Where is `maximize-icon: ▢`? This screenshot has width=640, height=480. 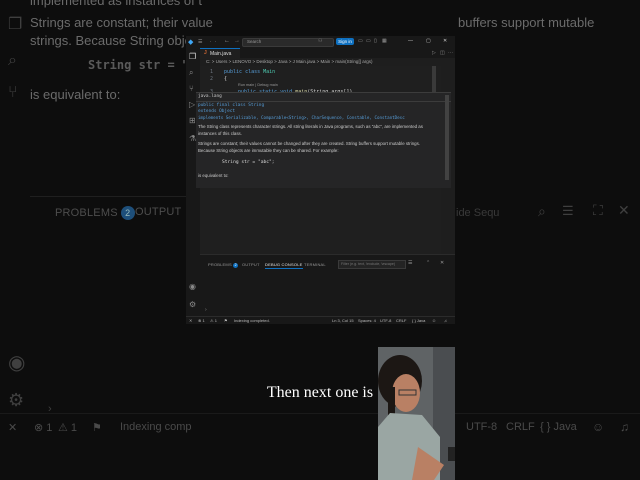
maximize-icon: ▢ is located at coordinates (428, 41).